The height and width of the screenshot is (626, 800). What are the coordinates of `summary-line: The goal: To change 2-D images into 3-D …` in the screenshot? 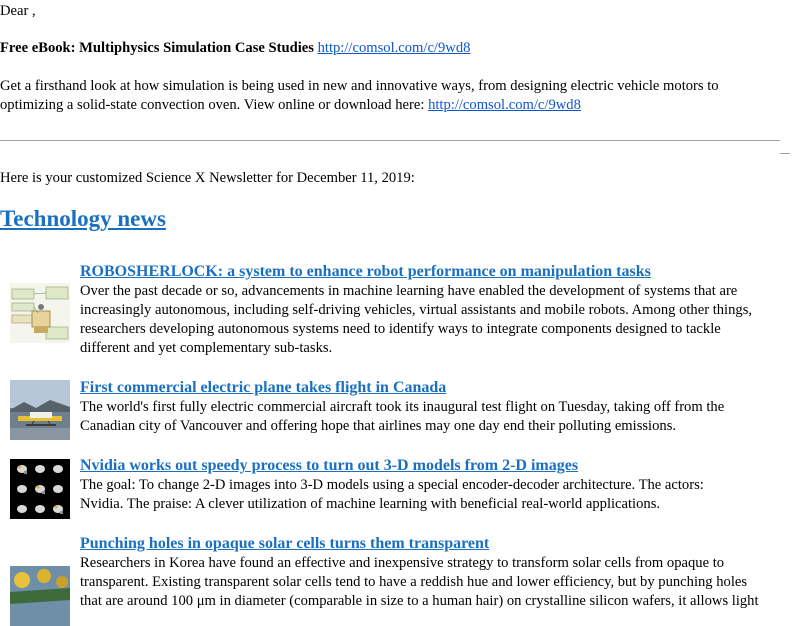 It's located at (392, 485).